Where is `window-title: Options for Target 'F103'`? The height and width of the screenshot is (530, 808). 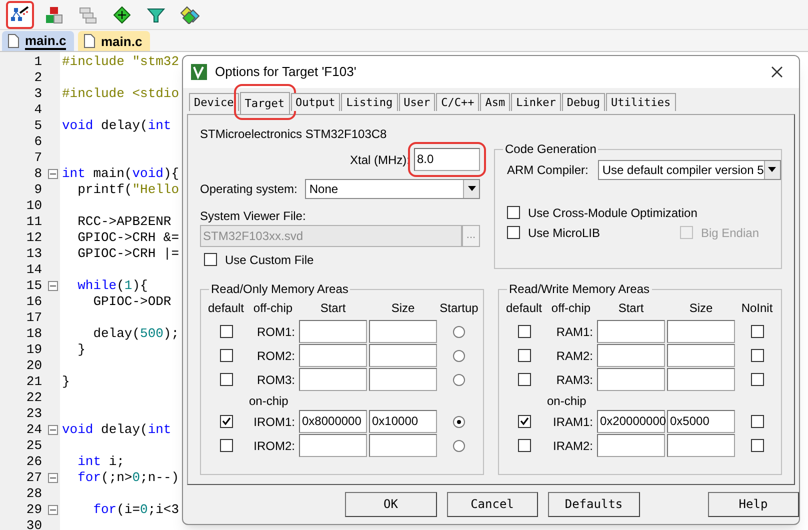
window-title: Options for Target 'F103' is located at coordinates (286, 72).